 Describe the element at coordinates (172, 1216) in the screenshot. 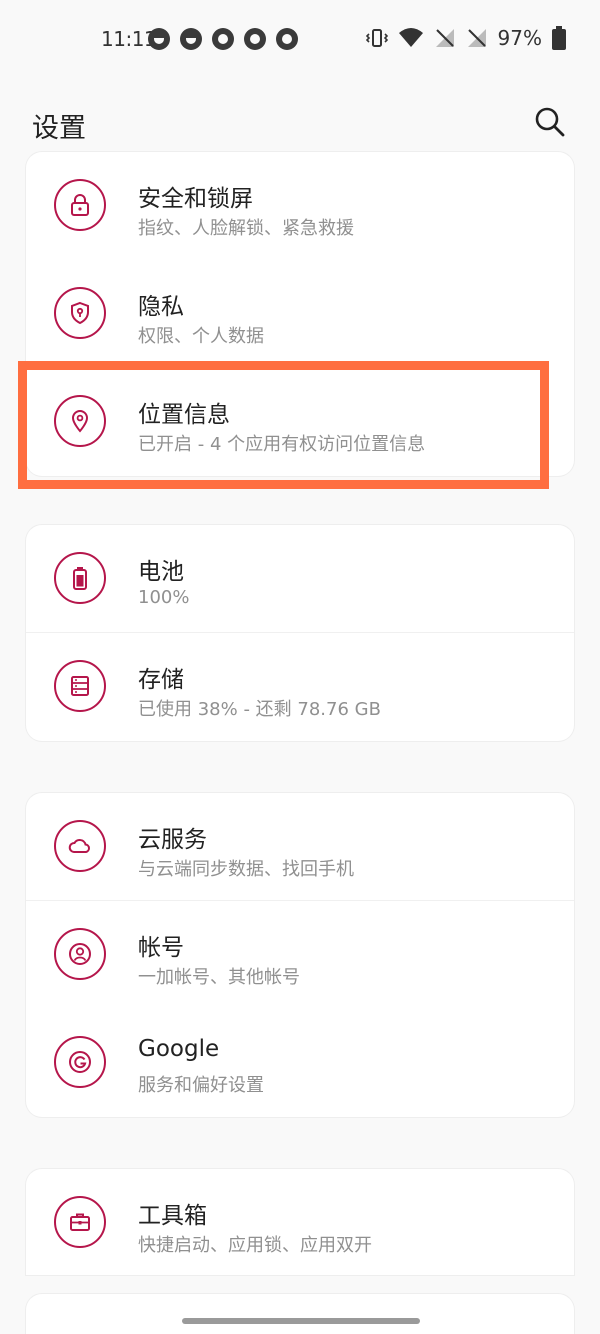

I see `item-title: 工具箱` at that location.